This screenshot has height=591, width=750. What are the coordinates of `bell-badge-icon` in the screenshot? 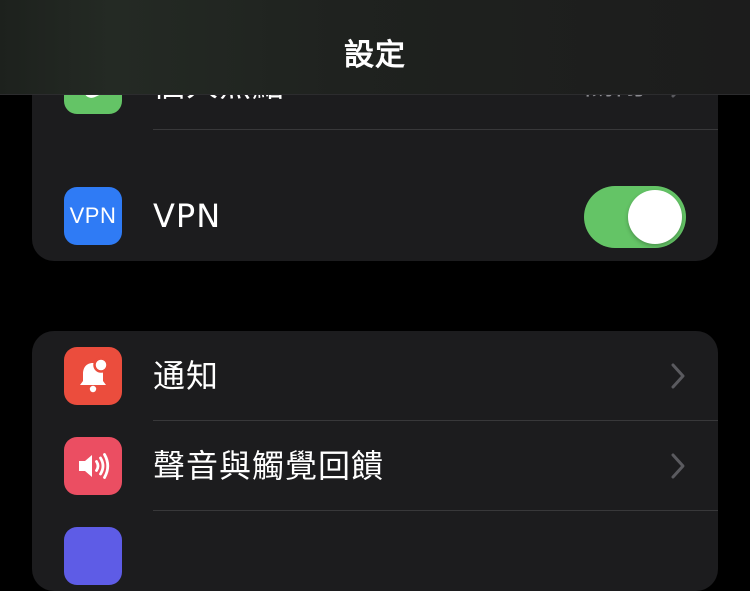 It's located at (94, 375).